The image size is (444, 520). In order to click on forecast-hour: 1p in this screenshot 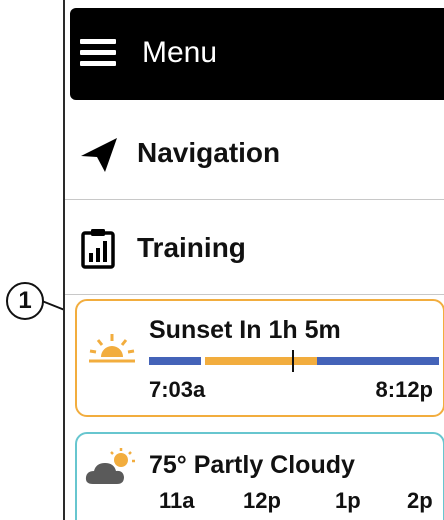, I will do `click(348, 500)`.